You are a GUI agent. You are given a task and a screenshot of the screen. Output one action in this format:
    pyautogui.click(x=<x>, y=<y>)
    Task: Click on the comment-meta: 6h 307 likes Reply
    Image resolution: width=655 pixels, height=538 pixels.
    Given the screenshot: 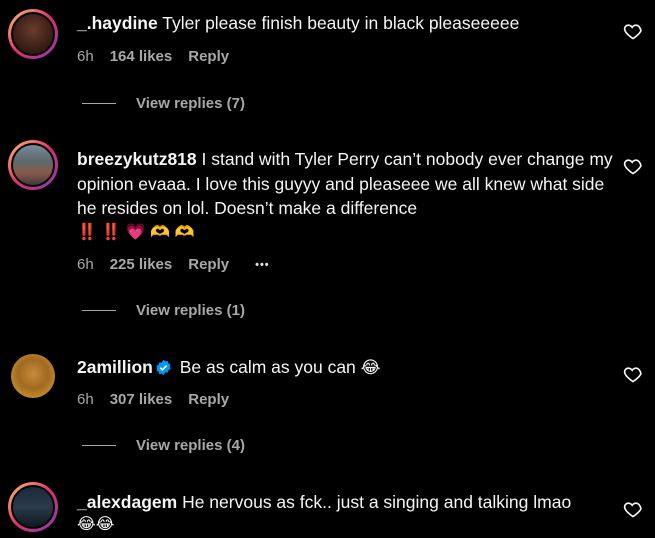 What is the action you would take?
    pyautogui.click(x=153, y=399)
    